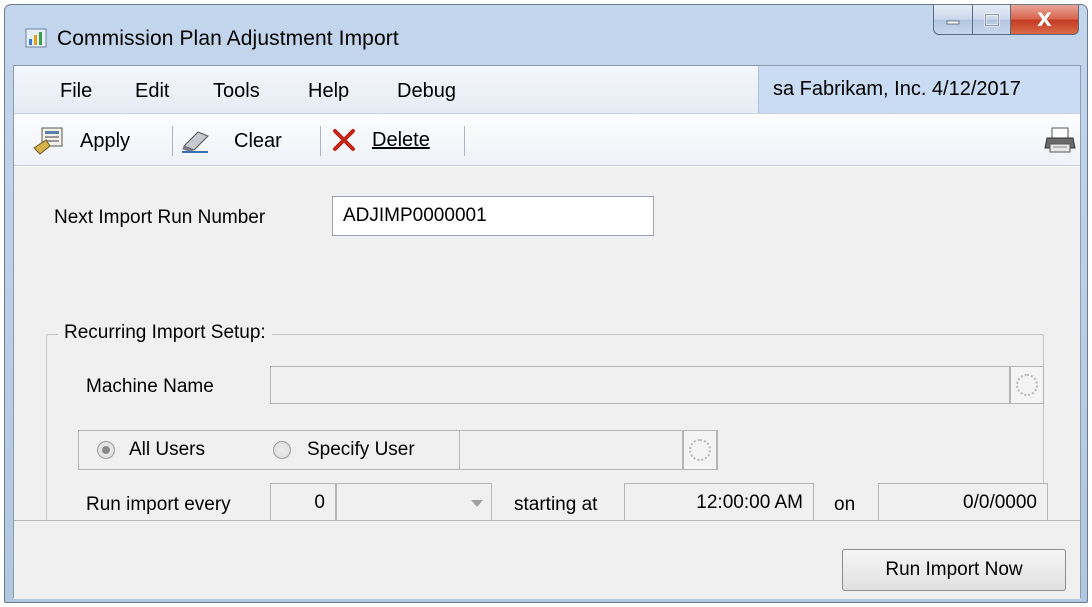 The image size is (1092, 607). I want to click on run-every-field: 0, so click(303, 503).